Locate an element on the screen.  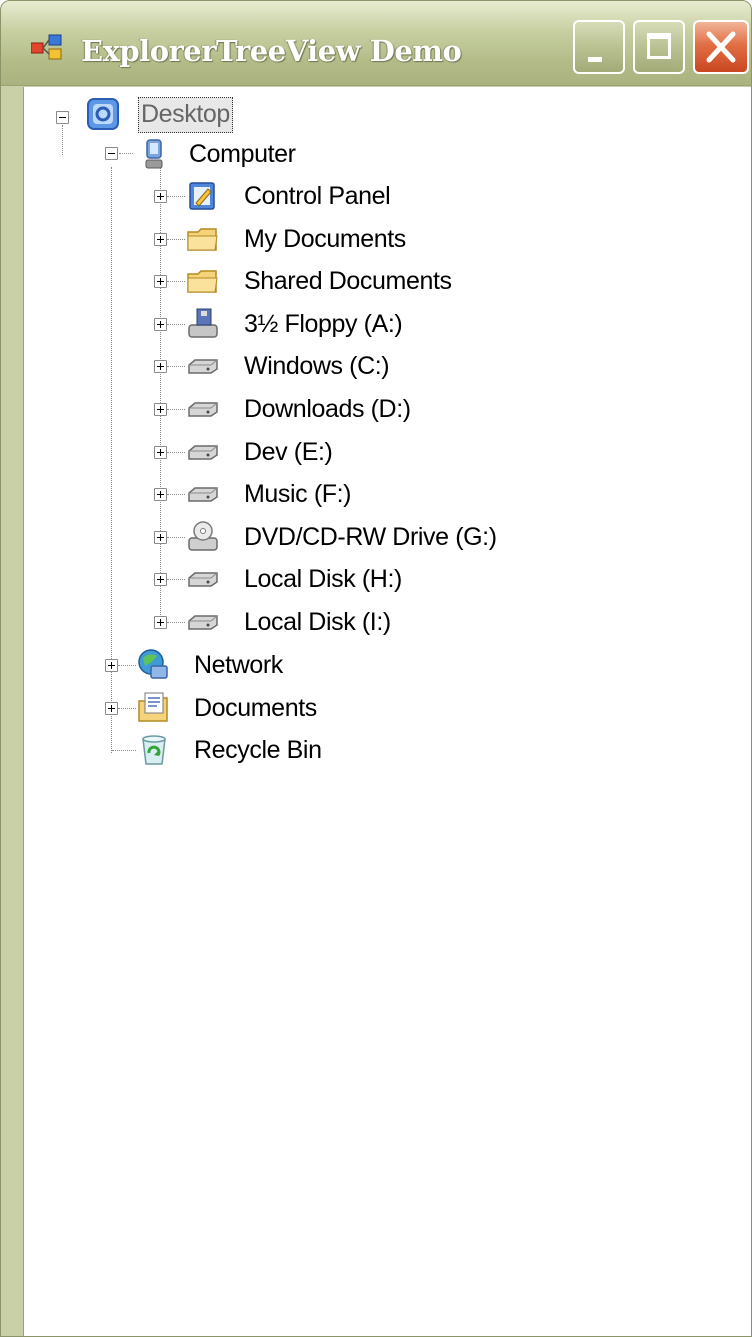
tree-node-desktop: Desktop is located at coordinates (387, 115).